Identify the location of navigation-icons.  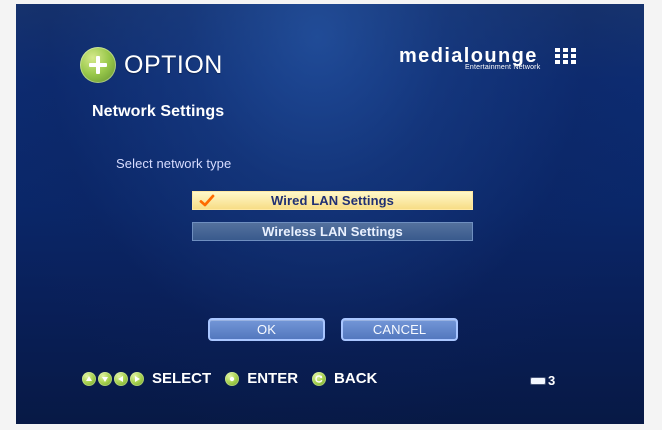
(113, 378).